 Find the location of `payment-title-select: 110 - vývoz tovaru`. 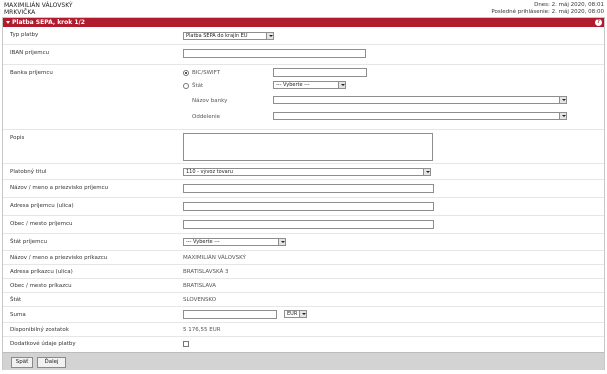

payment-title-select: 110 - vývoz tovaru is located at coordinates (307, 172).